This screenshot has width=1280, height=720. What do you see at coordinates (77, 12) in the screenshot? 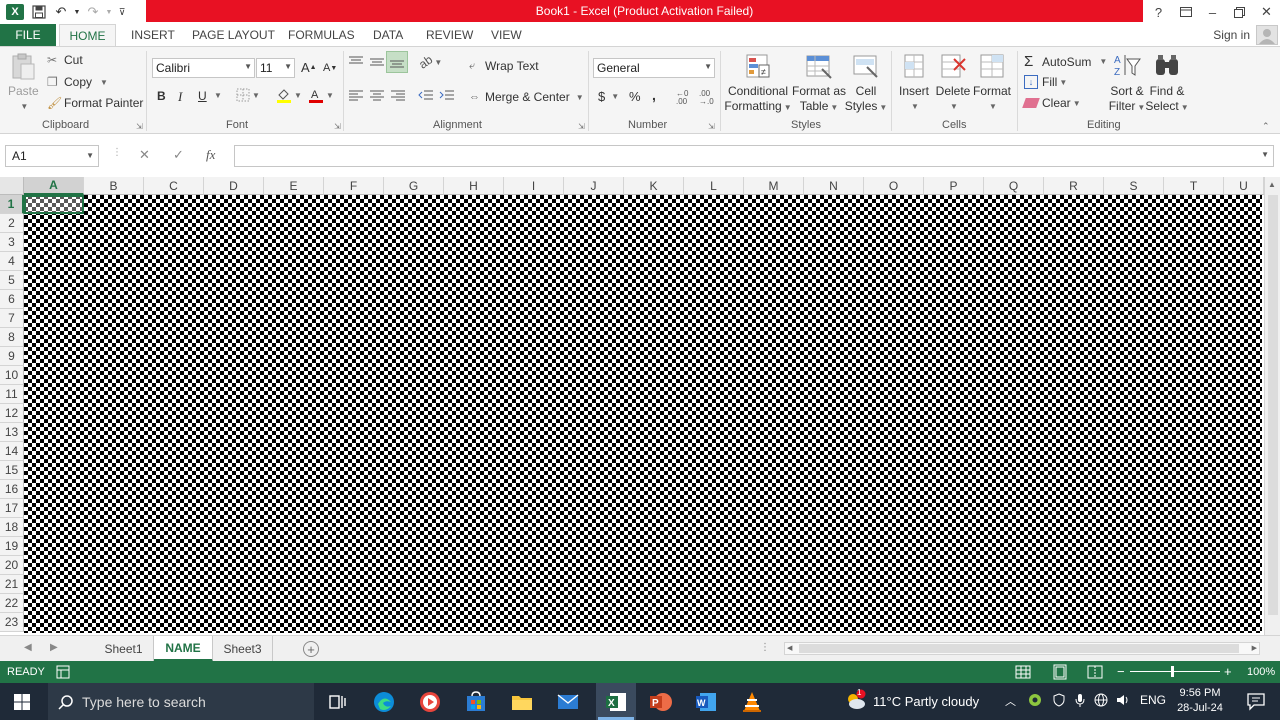
I see `undo-dropdown-icon: ▼` at bounding box center [77, 12].